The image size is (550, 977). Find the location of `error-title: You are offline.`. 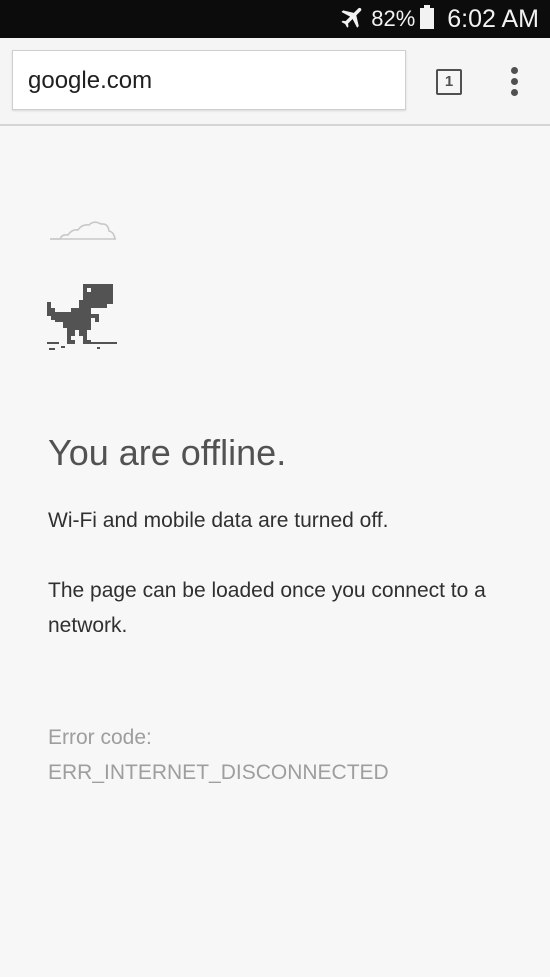

error-title: You are offline. is located at coordinates (167, 452).